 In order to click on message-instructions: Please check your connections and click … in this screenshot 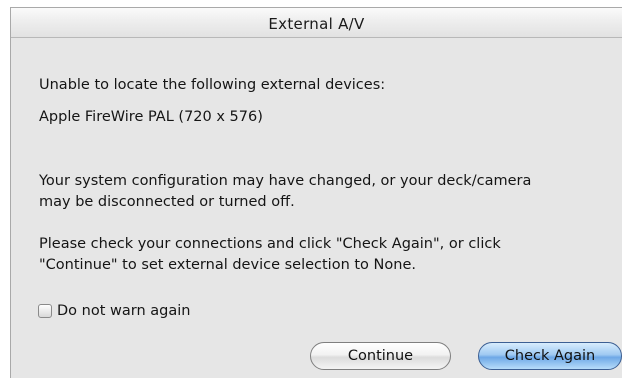, I will do `click(270, 254)`.